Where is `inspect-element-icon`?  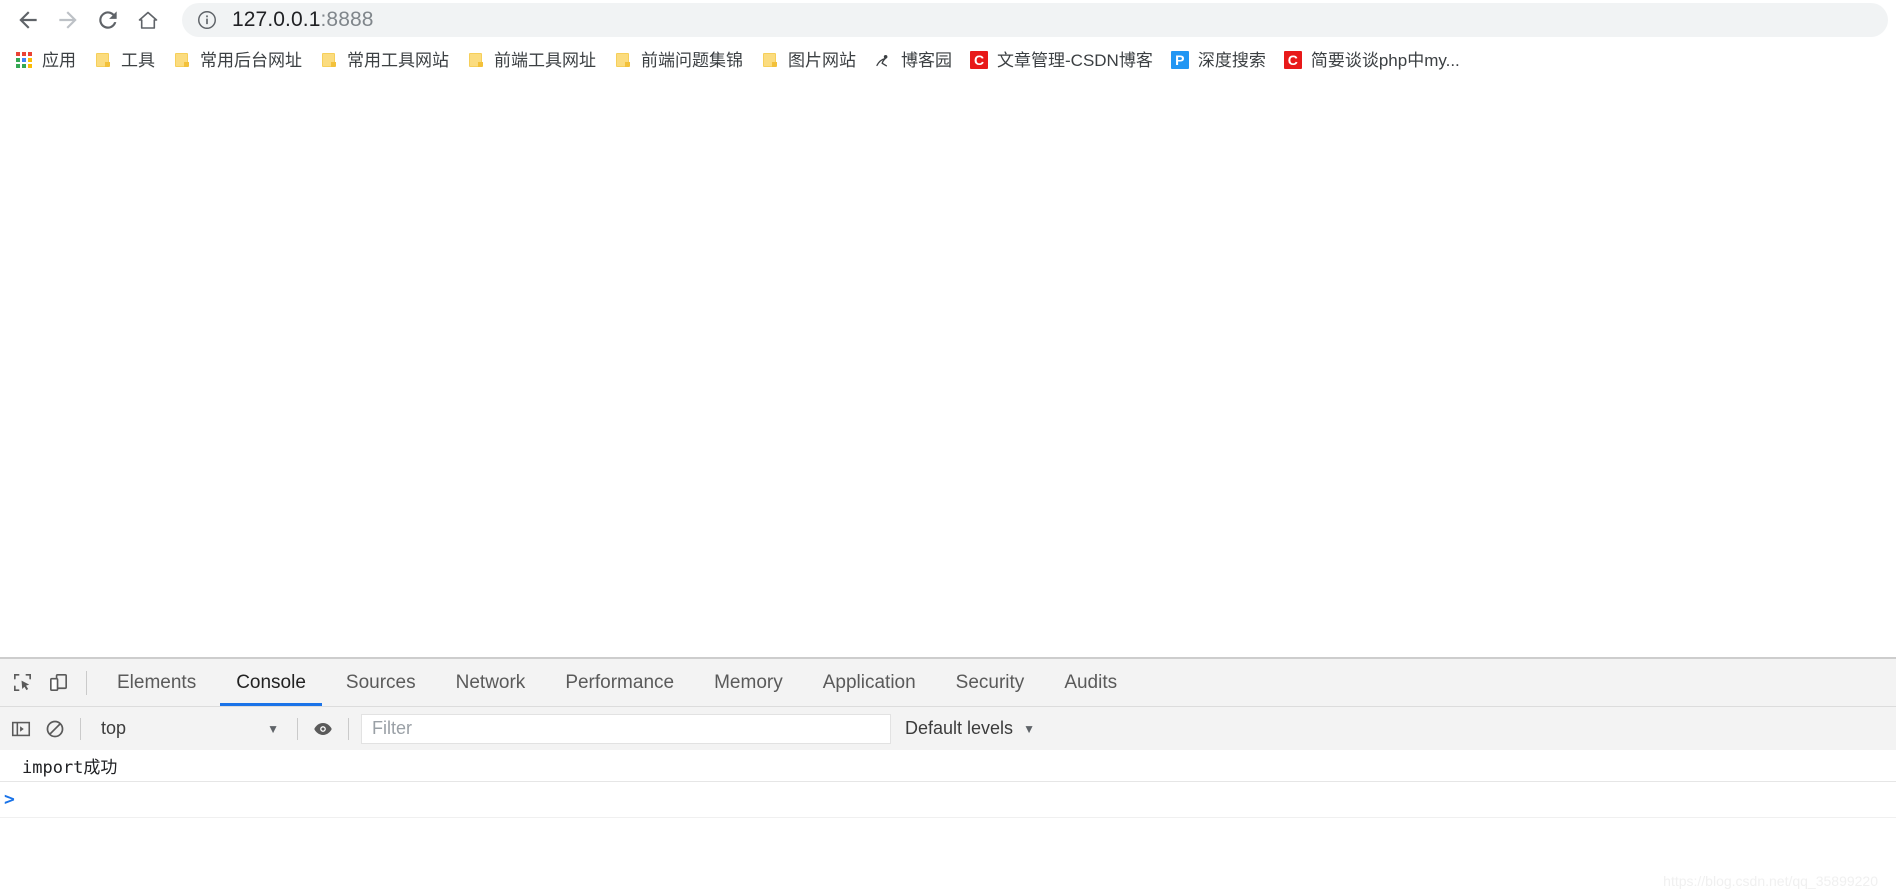 inspect-element-icon is located at coordinates (22, 683).